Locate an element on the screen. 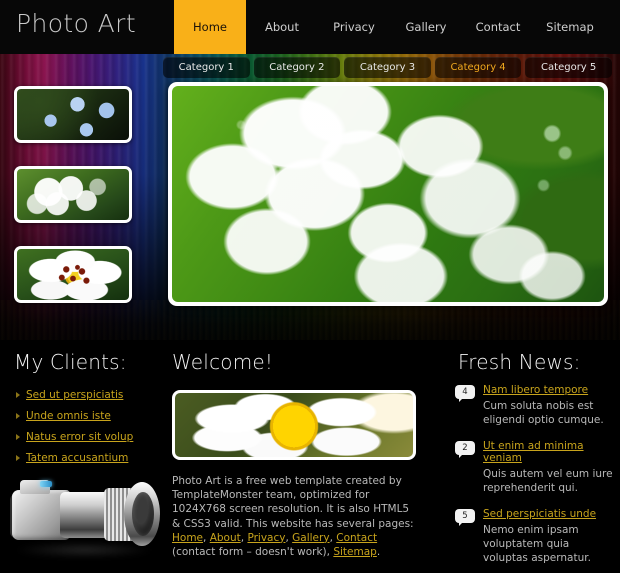 This screenshot has height=573, width=620. nav-item-about: About is located at coordinates (282, 27).